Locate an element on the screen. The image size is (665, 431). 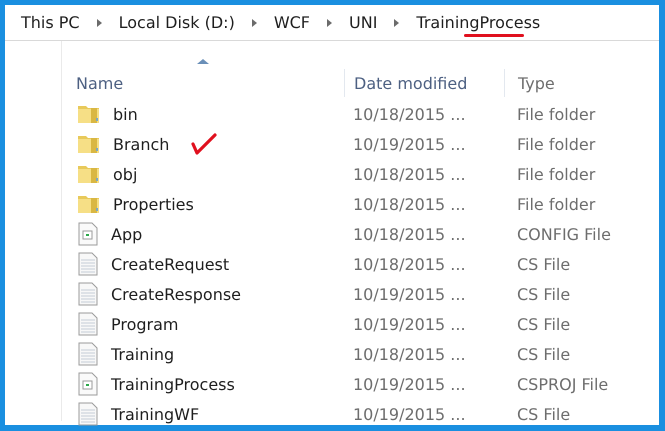
file-name: TrainingWF is located at coordinates (155, 414).